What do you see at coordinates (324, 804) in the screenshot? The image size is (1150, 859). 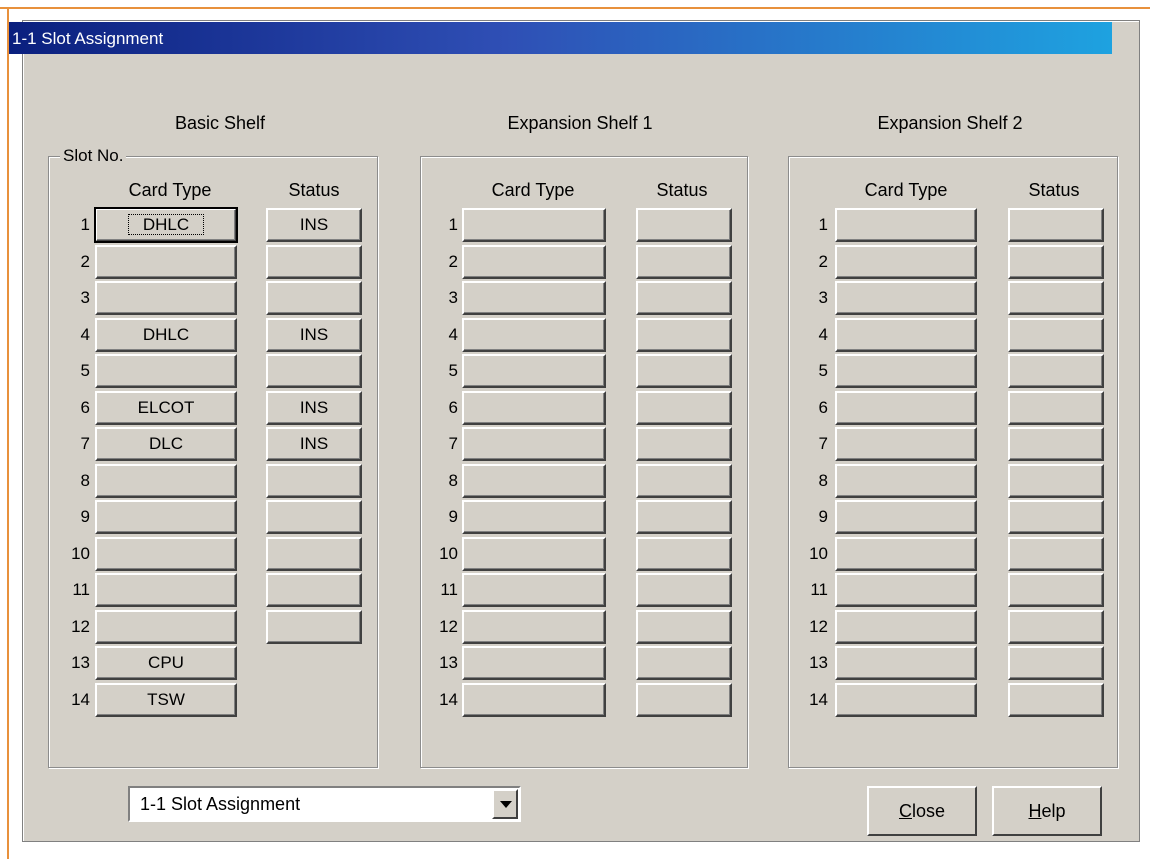 I see `page-select-combo: 1-1 Slot Assignment` at bounding box center [324, 804].